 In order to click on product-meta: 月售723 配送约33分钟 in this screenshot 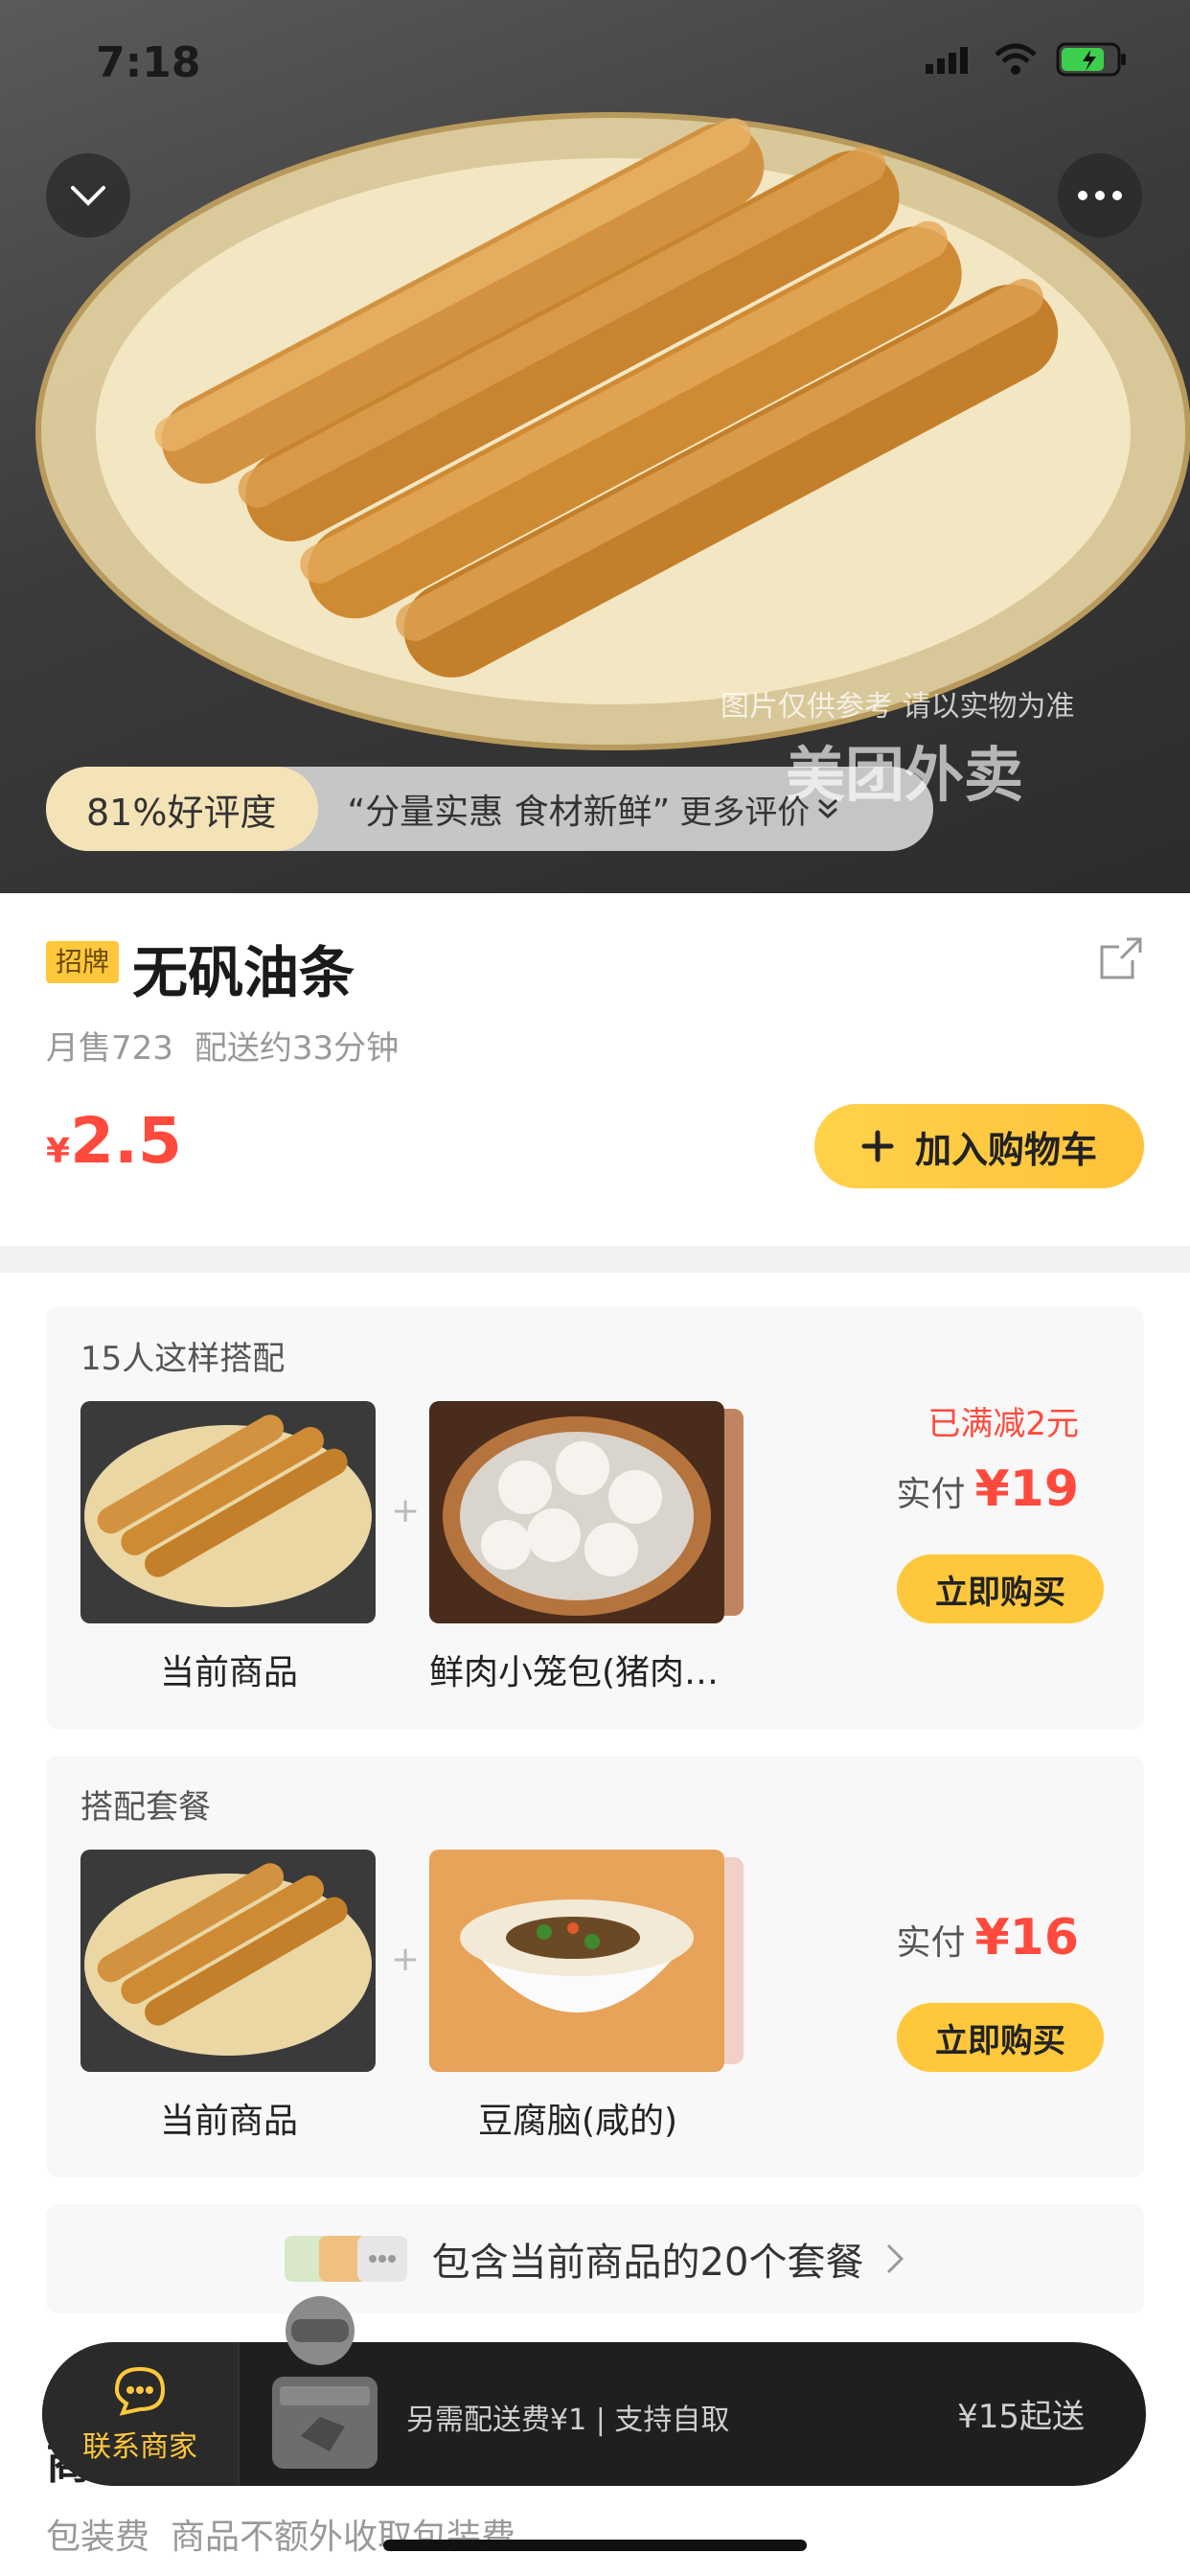, I will do `click(222, 1045)`.